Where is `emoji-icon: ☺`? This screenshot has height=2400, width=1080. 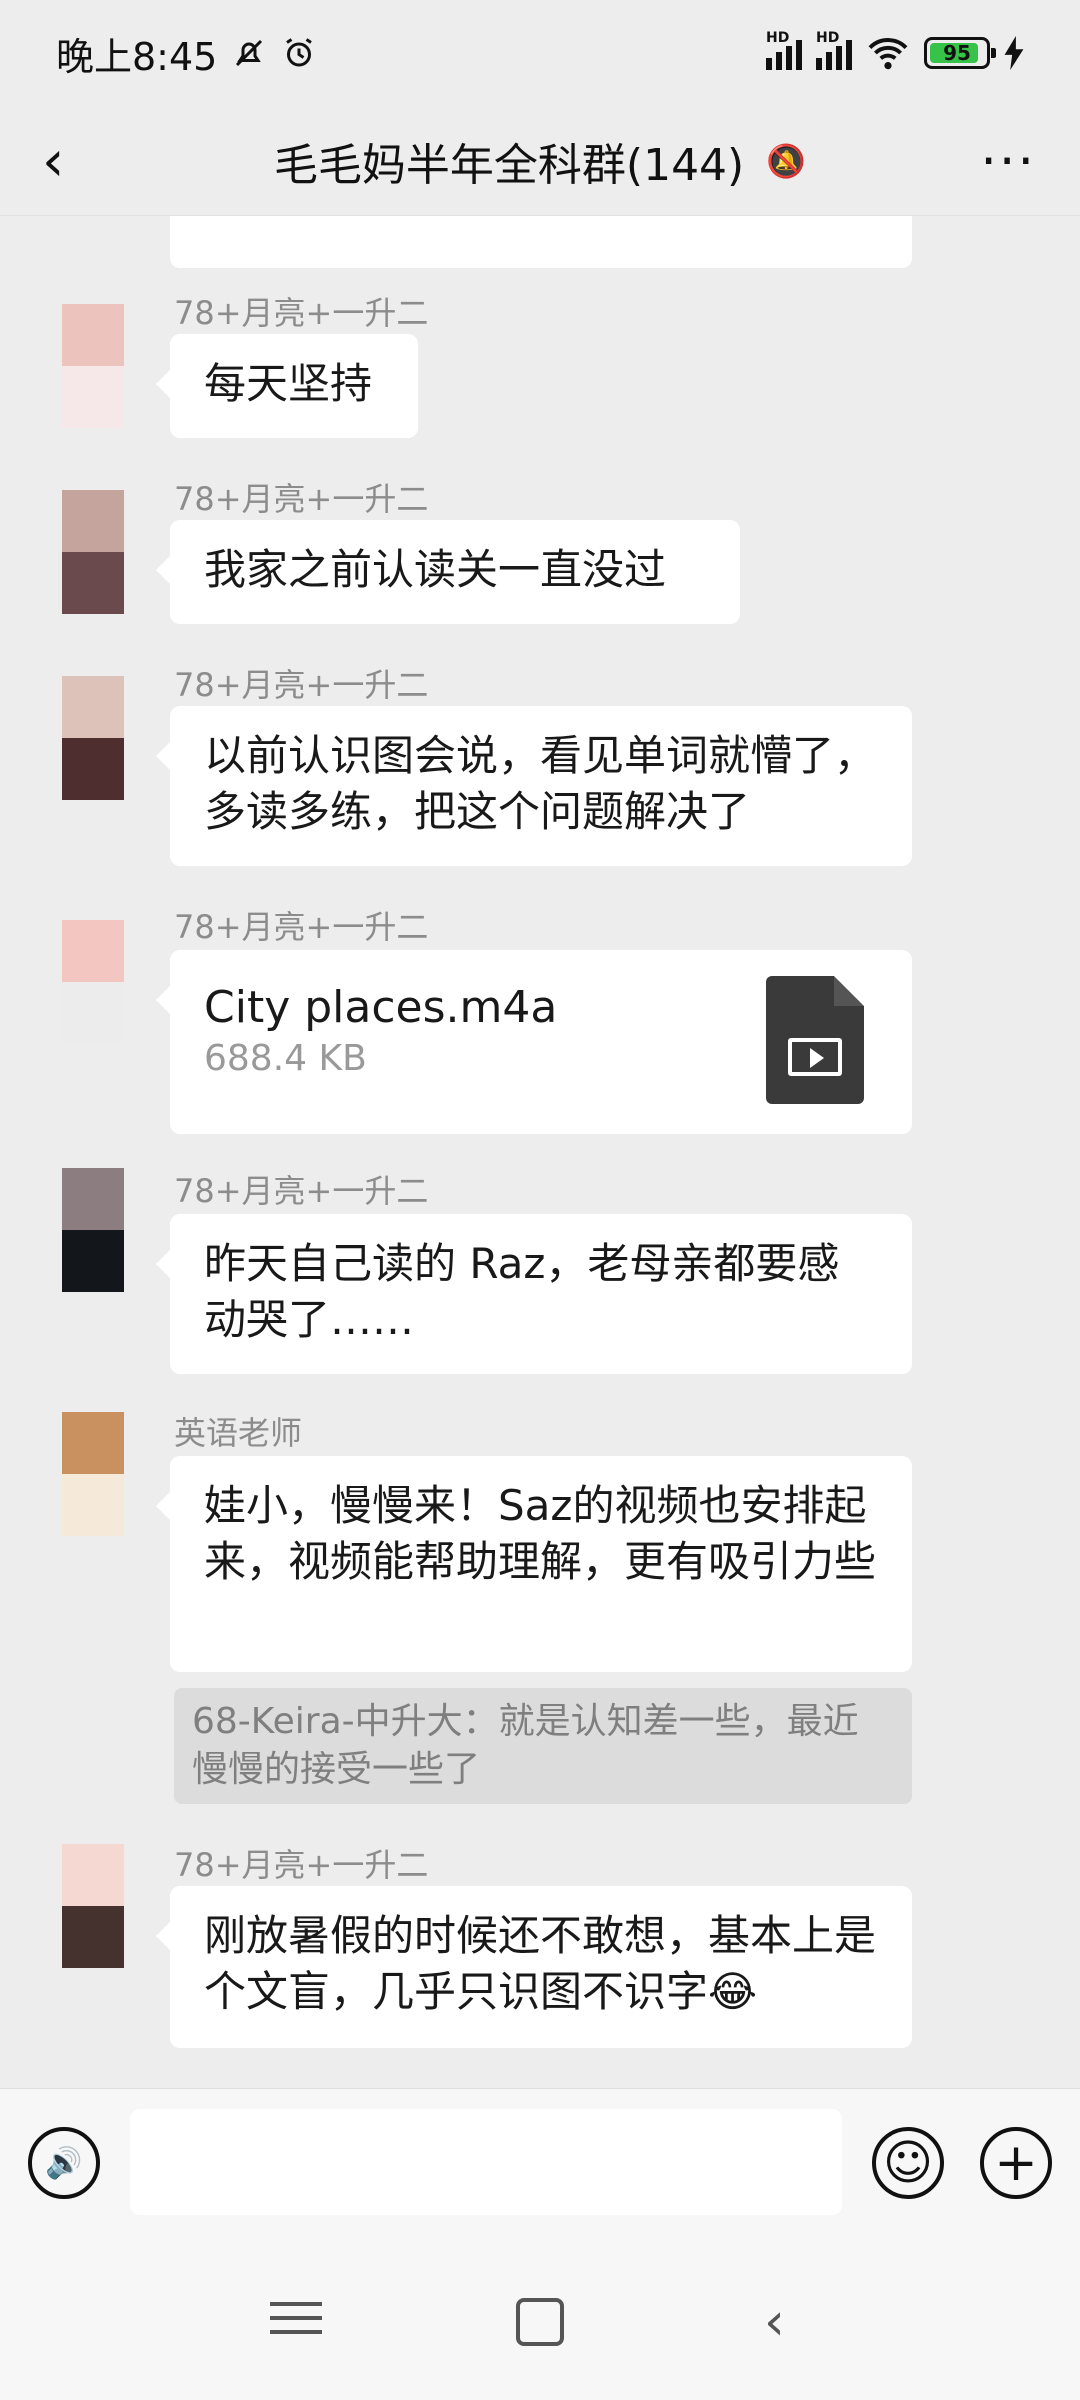
emoji-icon: ☺ is located at coordinates (908, 2163).